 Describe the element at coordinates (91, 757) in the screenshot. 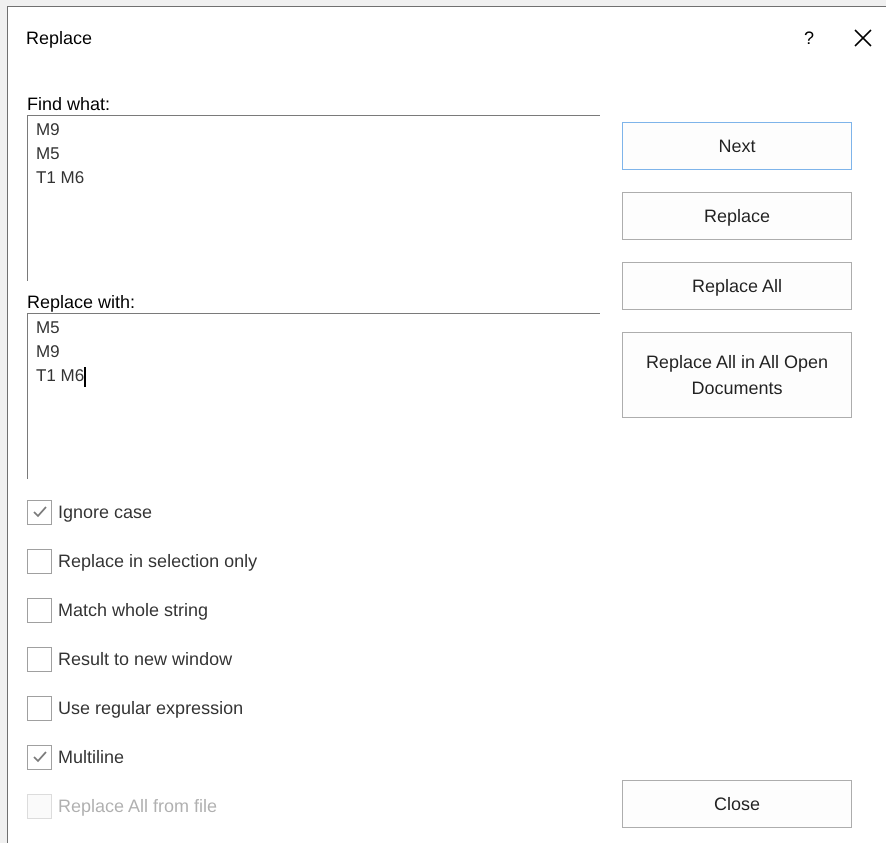

I see `option-label: Multiline` at that location.